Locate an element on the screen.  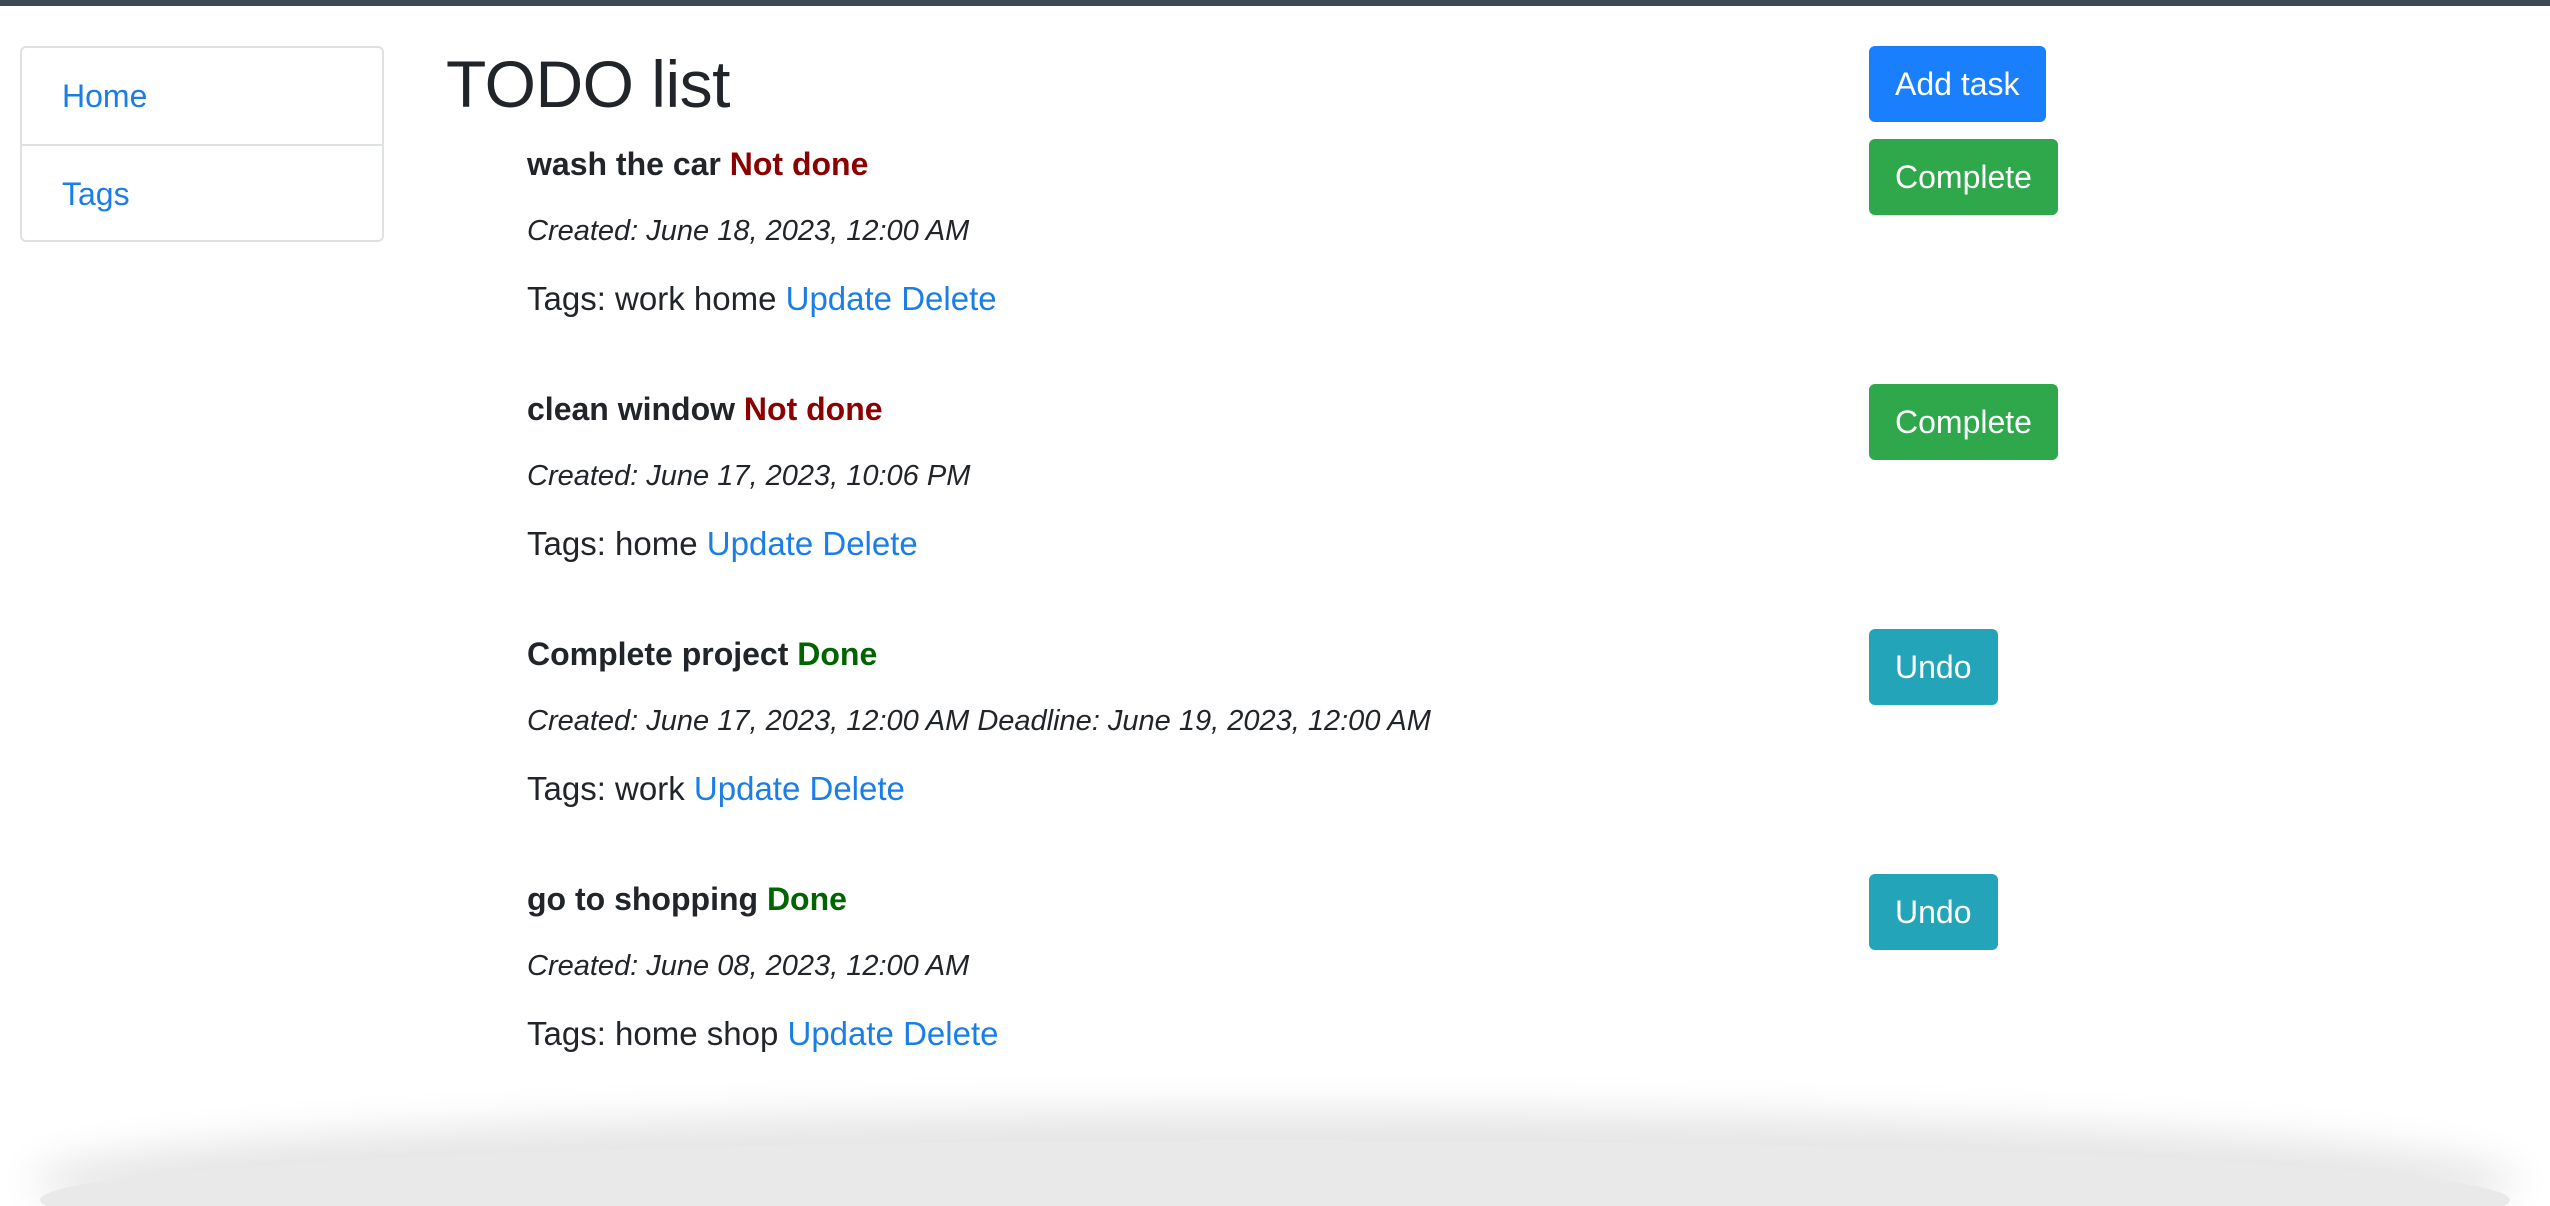
top-bar is located at coordinates (1275, 3).